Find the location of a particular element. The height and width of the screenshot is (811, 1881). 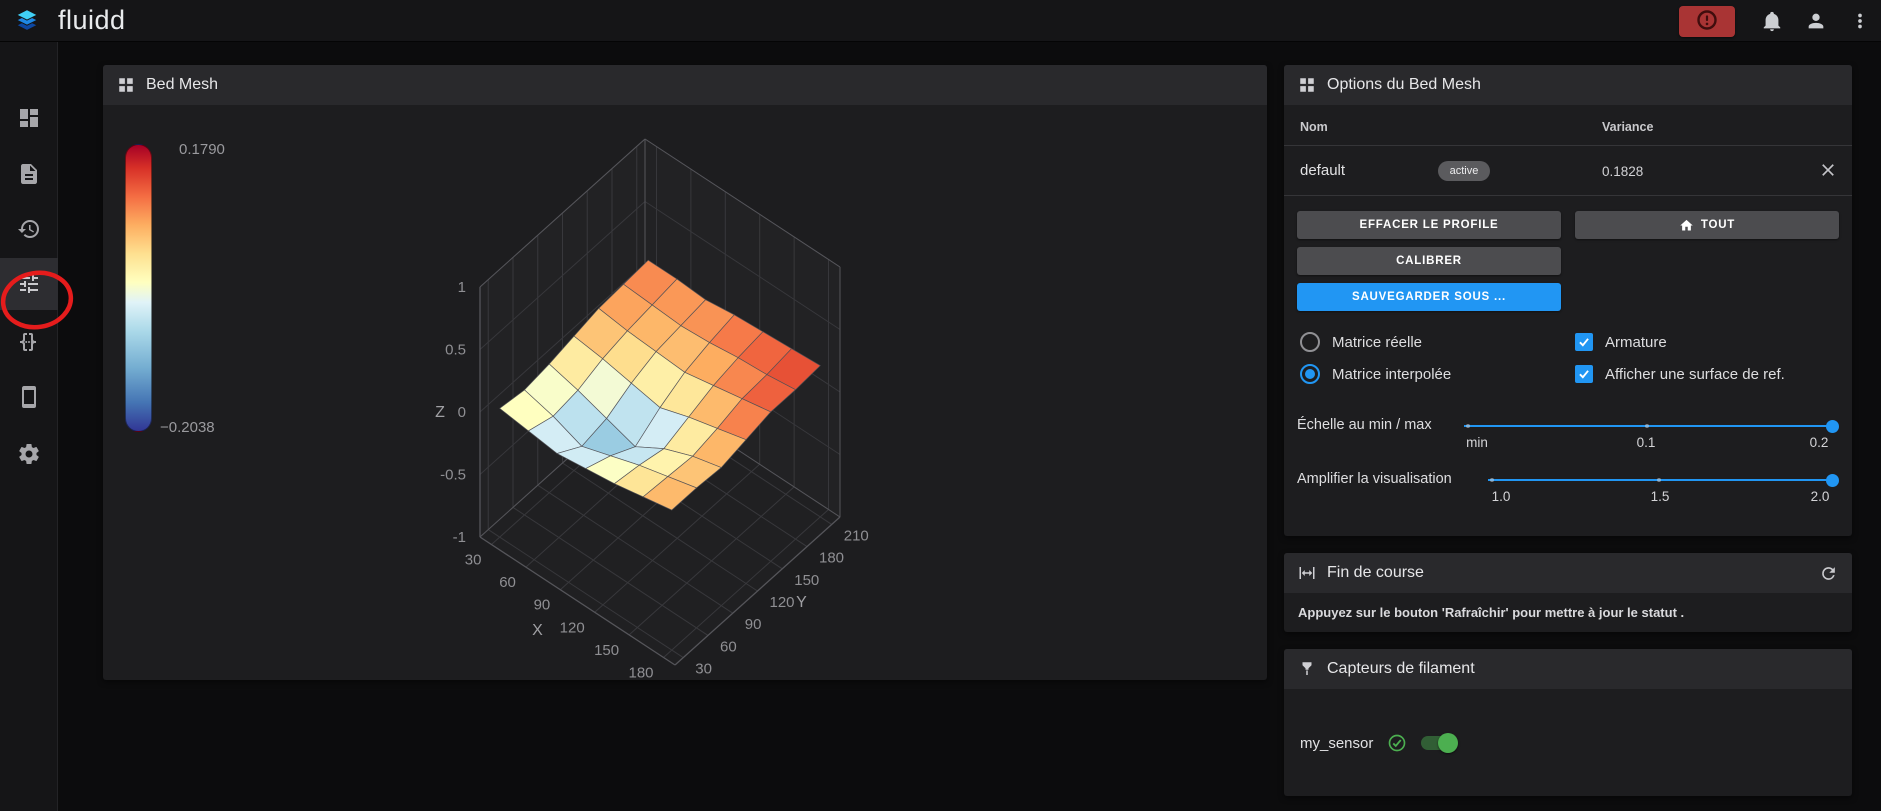

profiles-table-header: Nom Variance is located at coordinates (1568, 125).